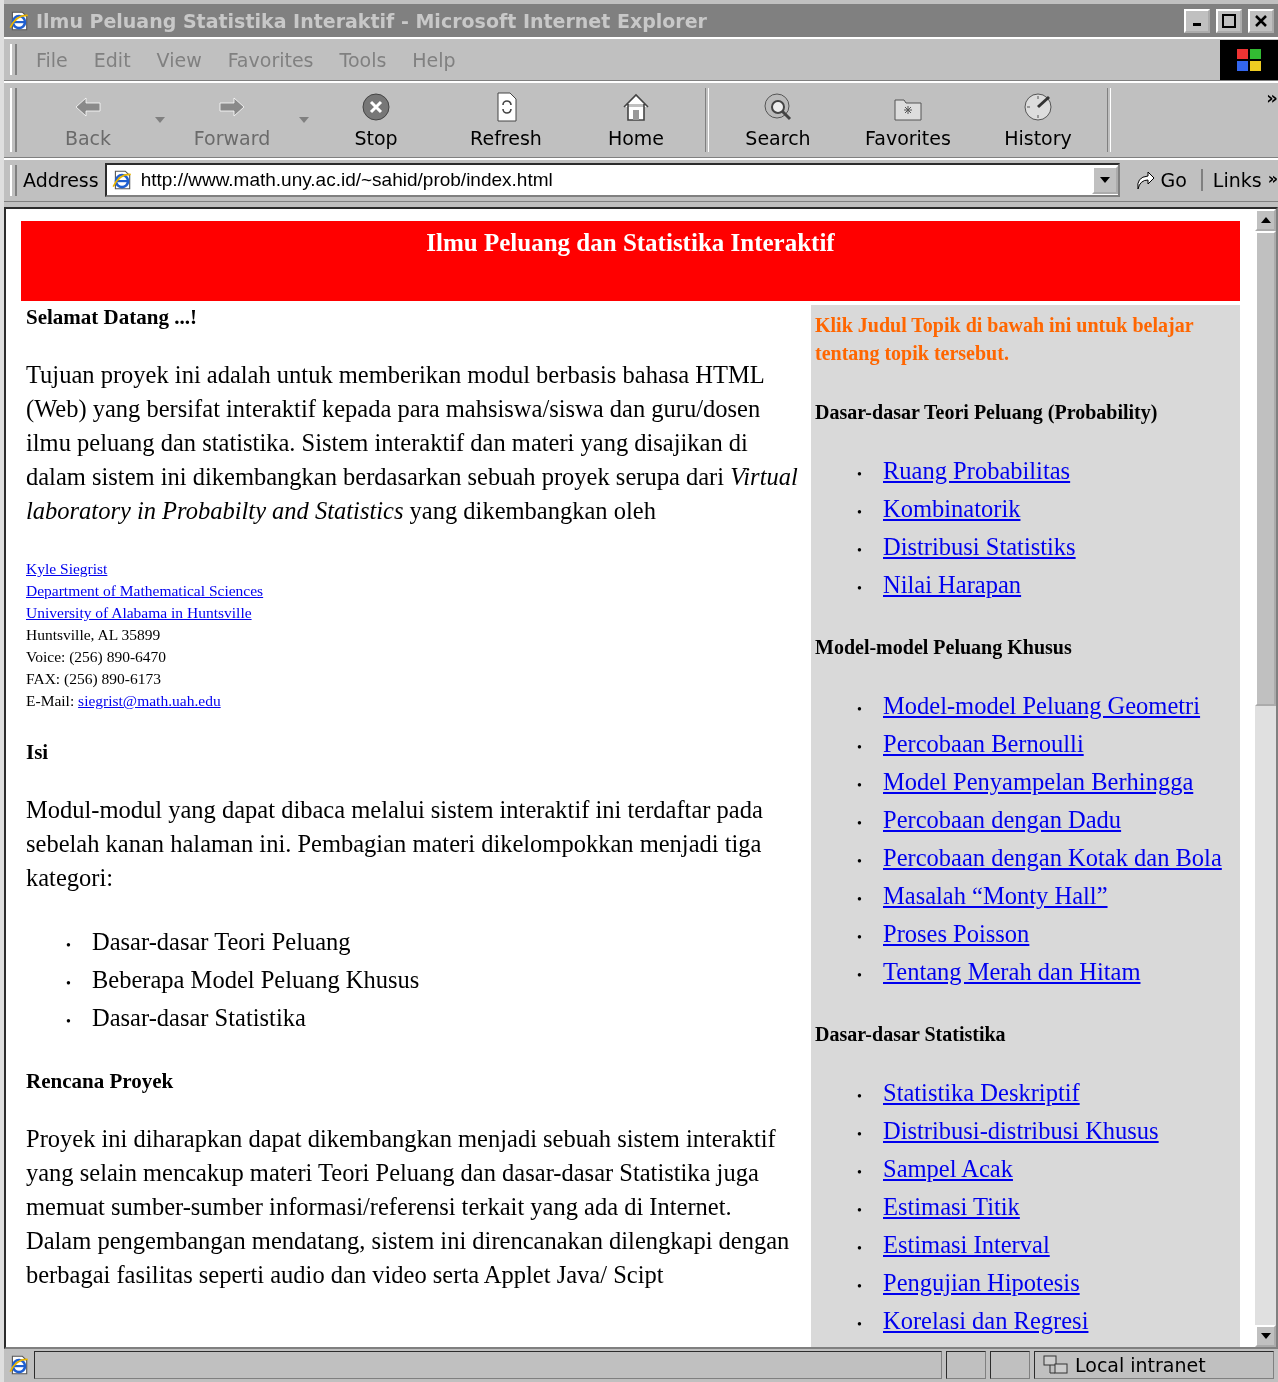 The height and width of the screenshot is (1382, 1278). Describe the element at coordinates (38, 752) in the screenshot. I see `section-heading: Isi` at that location.